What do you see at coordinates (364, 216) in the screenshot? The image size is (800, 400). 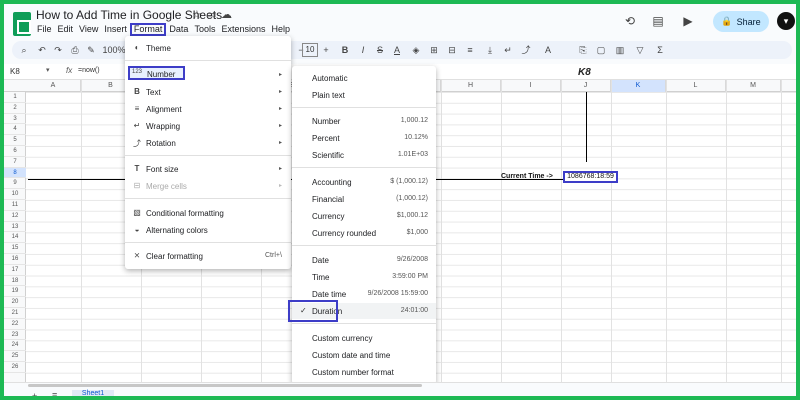 I see `number-item-currency: Currency $1,000.12` at bounding box center [364, 216].